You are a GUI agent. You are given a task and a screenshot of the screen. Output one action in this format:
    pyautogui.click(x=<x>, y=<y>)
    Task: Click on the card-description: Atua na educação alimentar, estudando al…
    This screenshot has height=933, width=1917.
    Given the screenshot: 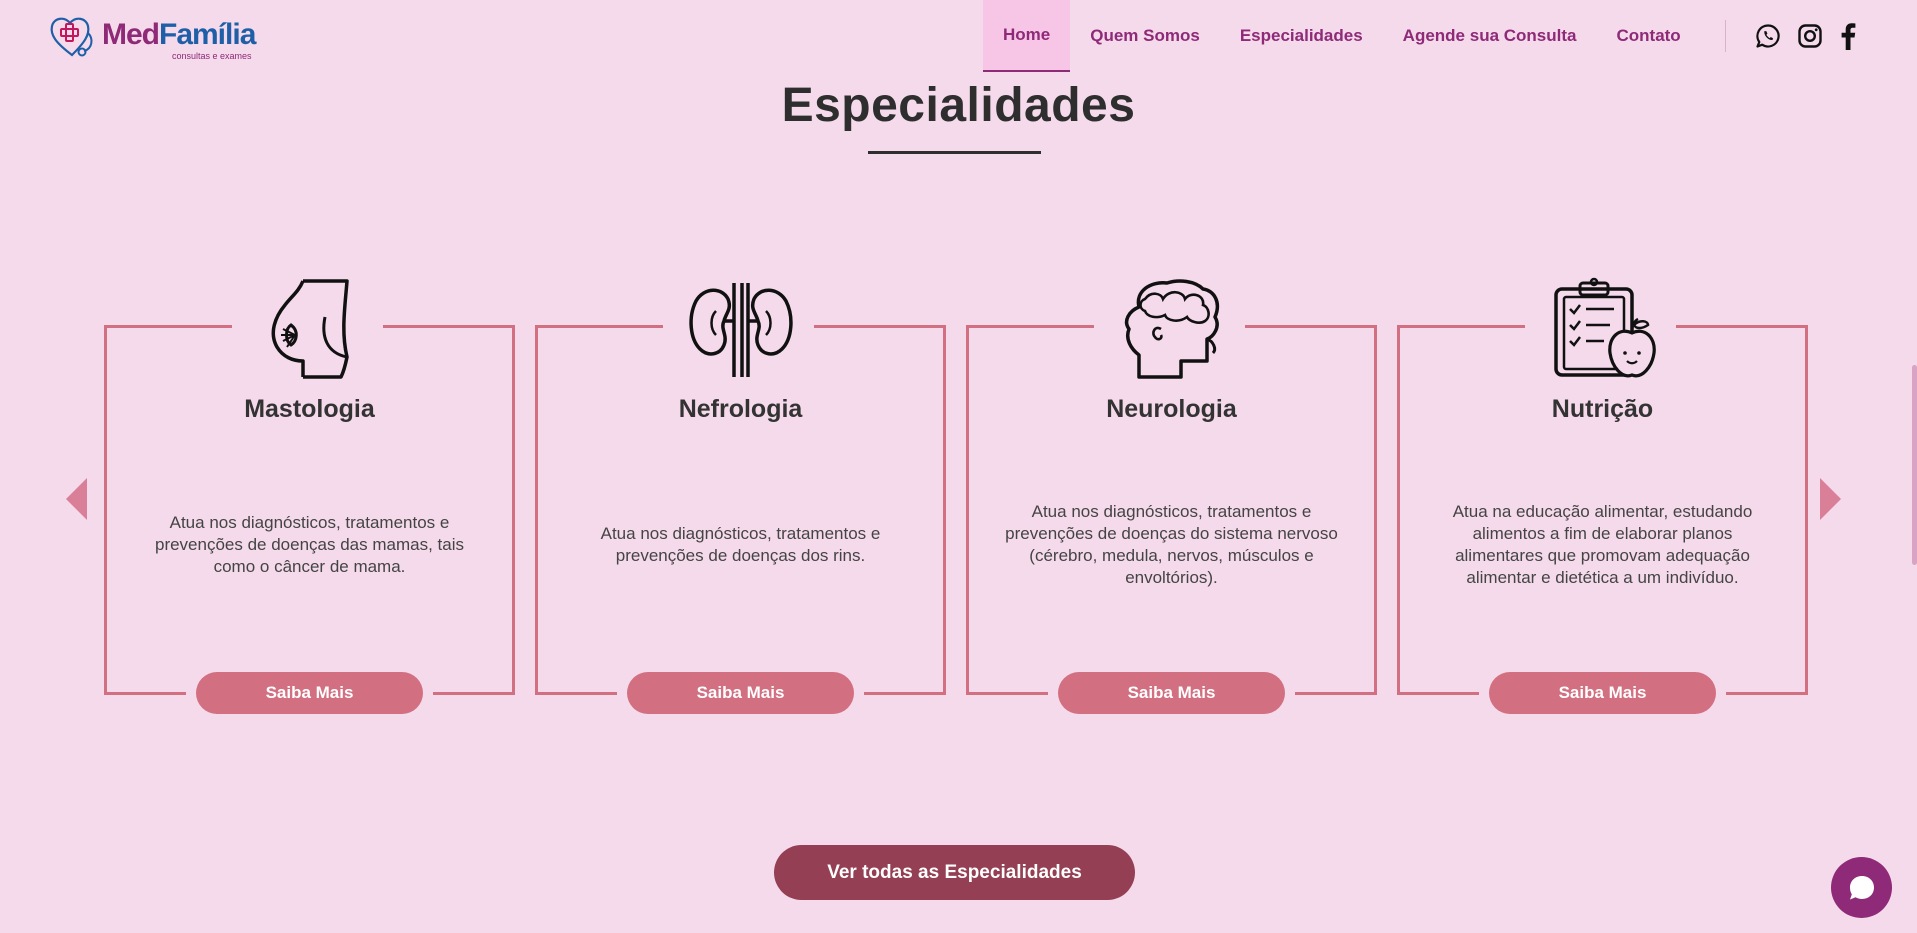 What is the action you would take?
    pyautogui.click(x=1602, y=544)
    